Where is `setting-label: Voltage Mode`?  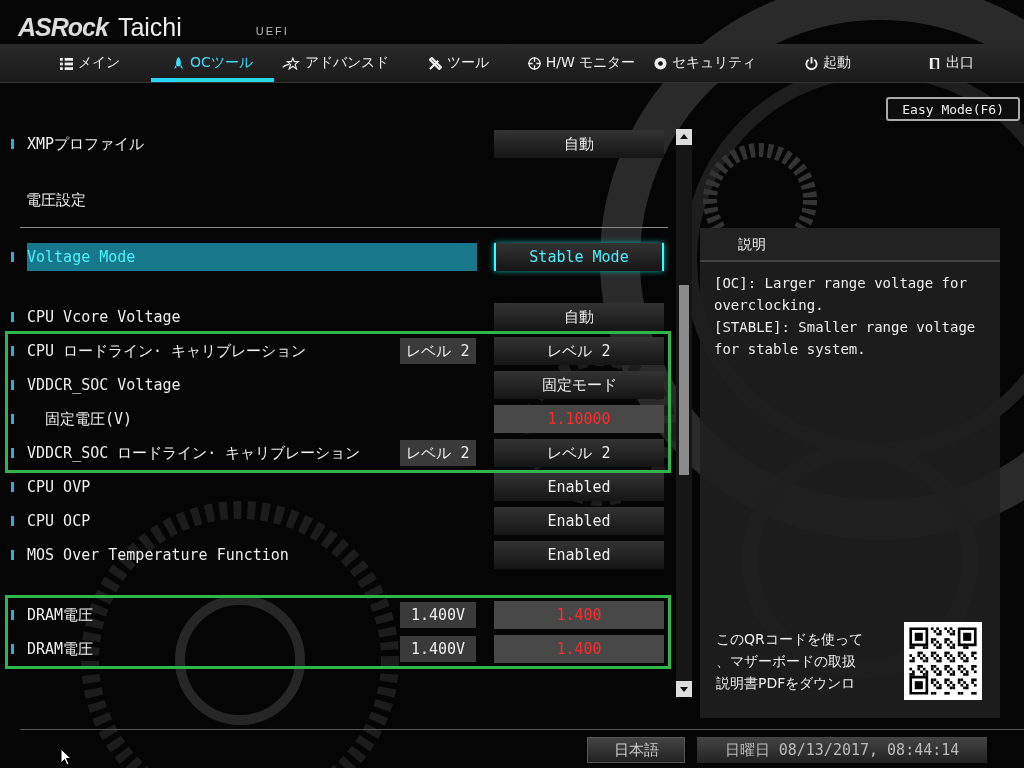
setting-label: Voltage Mode is located at coordinates (252, 257).